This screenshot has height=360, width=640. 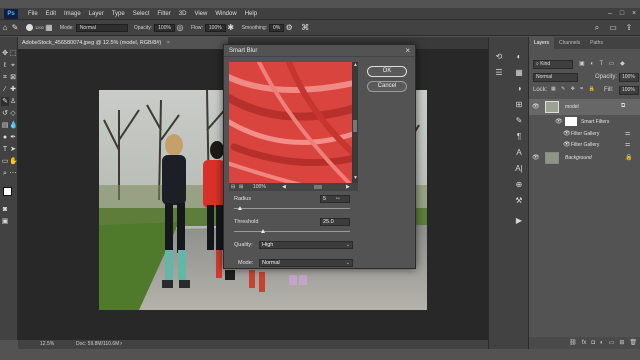 What do you see at coordinates (101, 27) in the screenshot?
I see `mode-select: Normal` at bounding box center [101, 27].